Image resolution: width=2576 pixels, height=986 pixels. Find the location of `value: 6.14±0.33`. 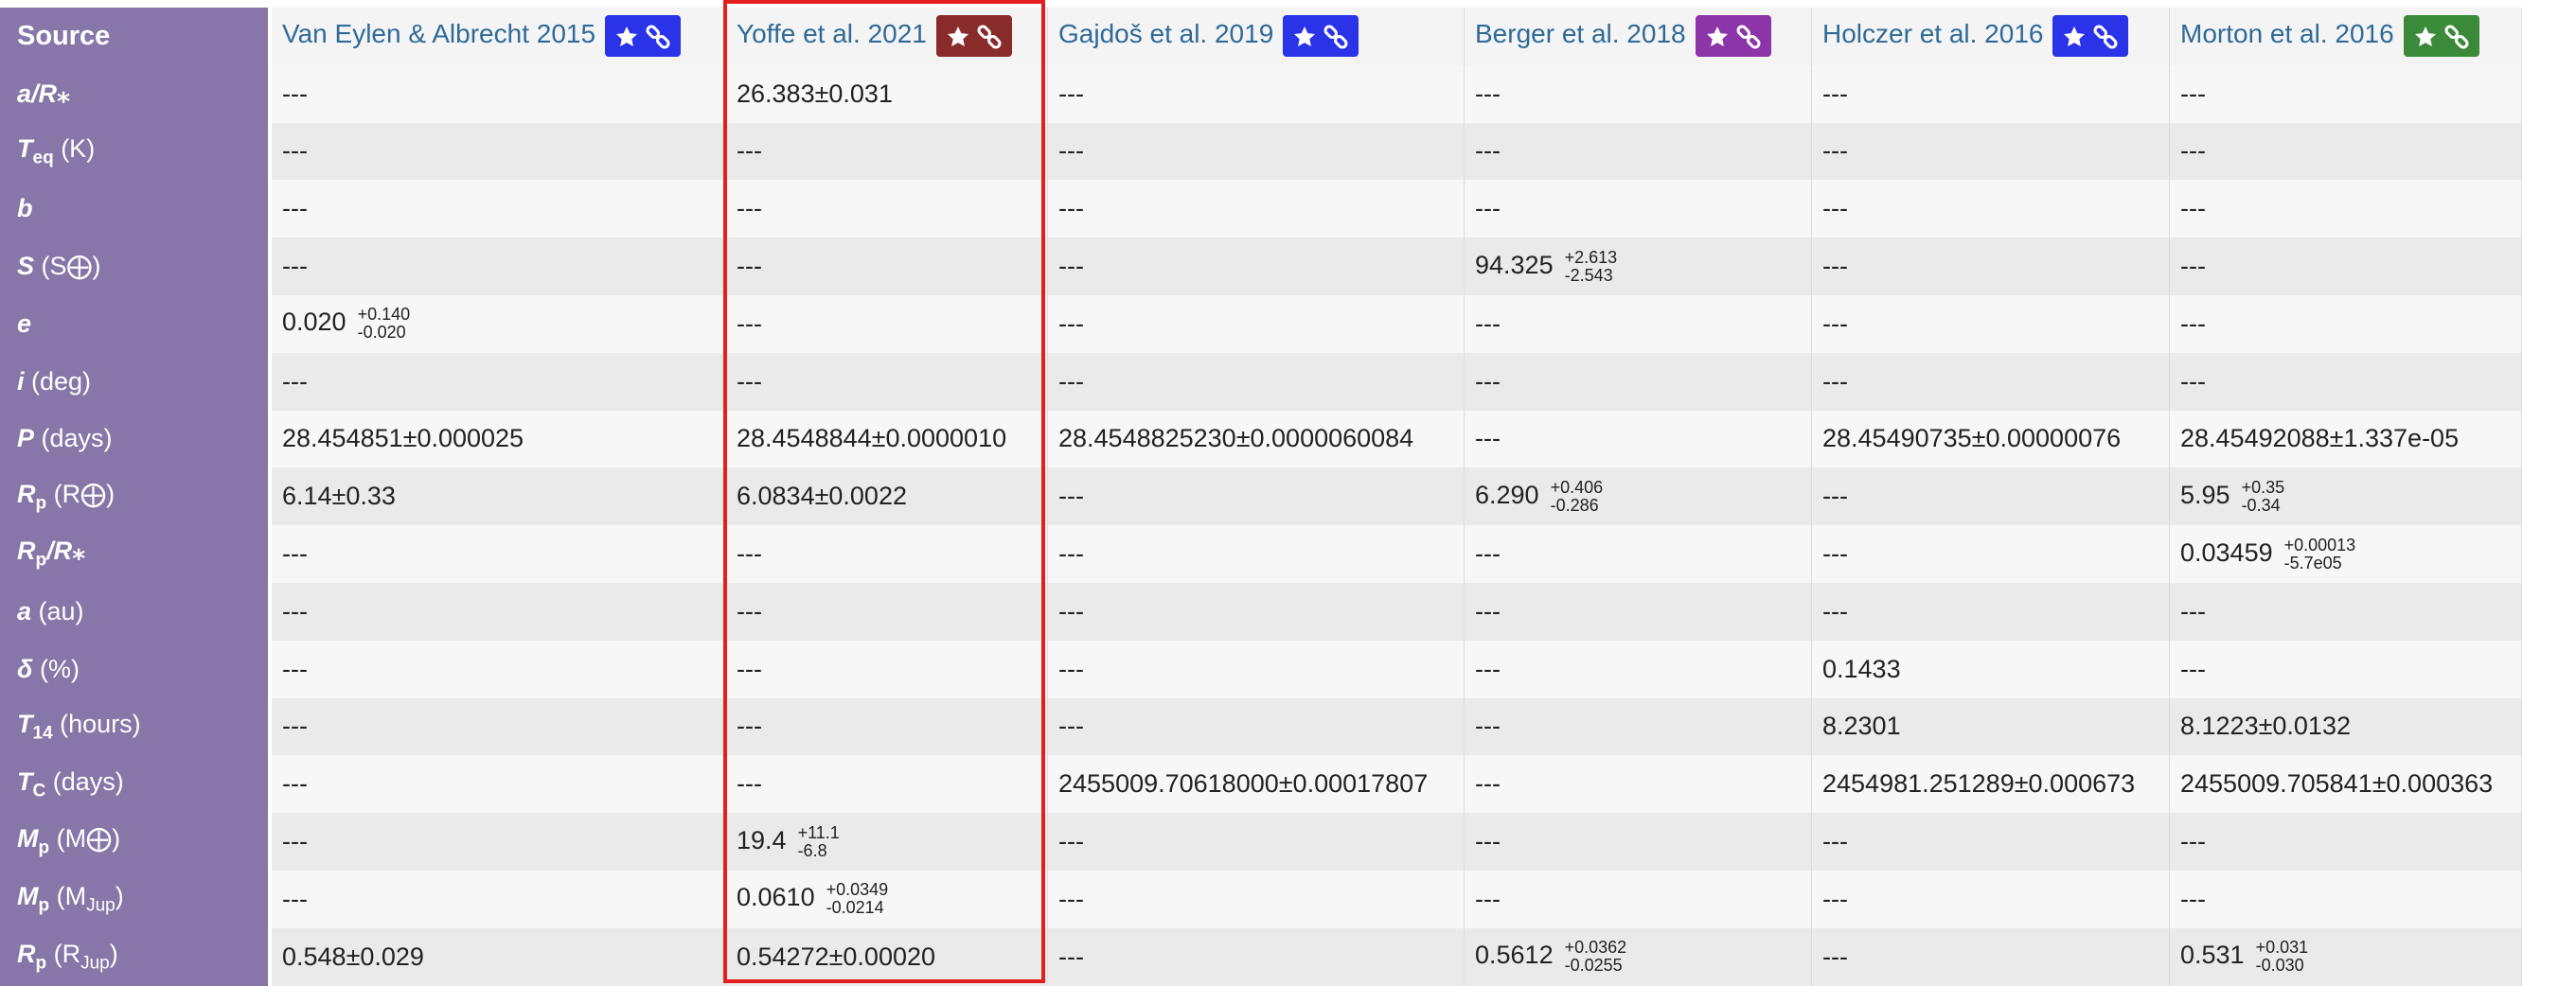

value: 6.14±0.33 is located at coordinates (339, 496).